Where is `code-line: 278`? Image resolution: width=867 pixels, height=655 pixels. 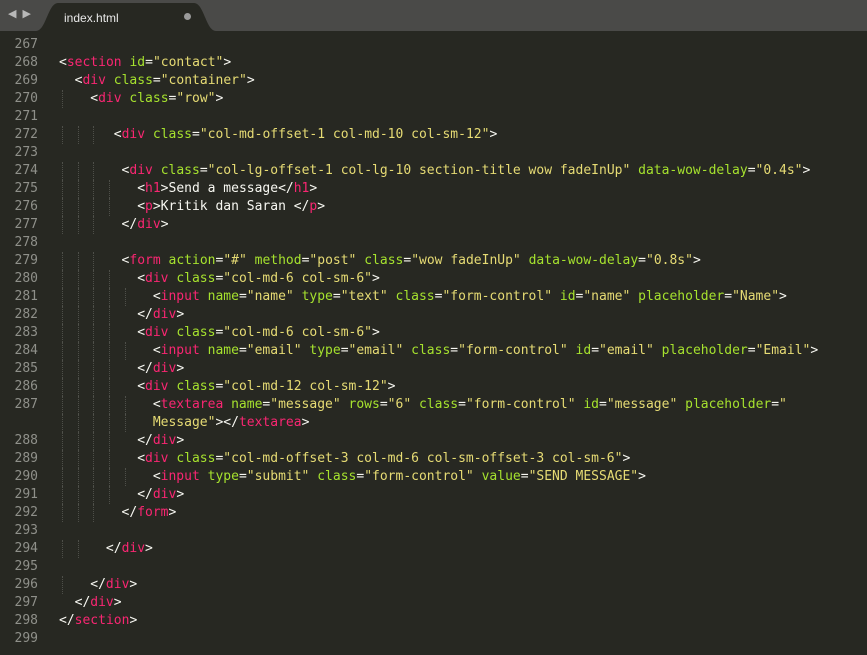
code-line: 278 is located at coordinates (433, 243).